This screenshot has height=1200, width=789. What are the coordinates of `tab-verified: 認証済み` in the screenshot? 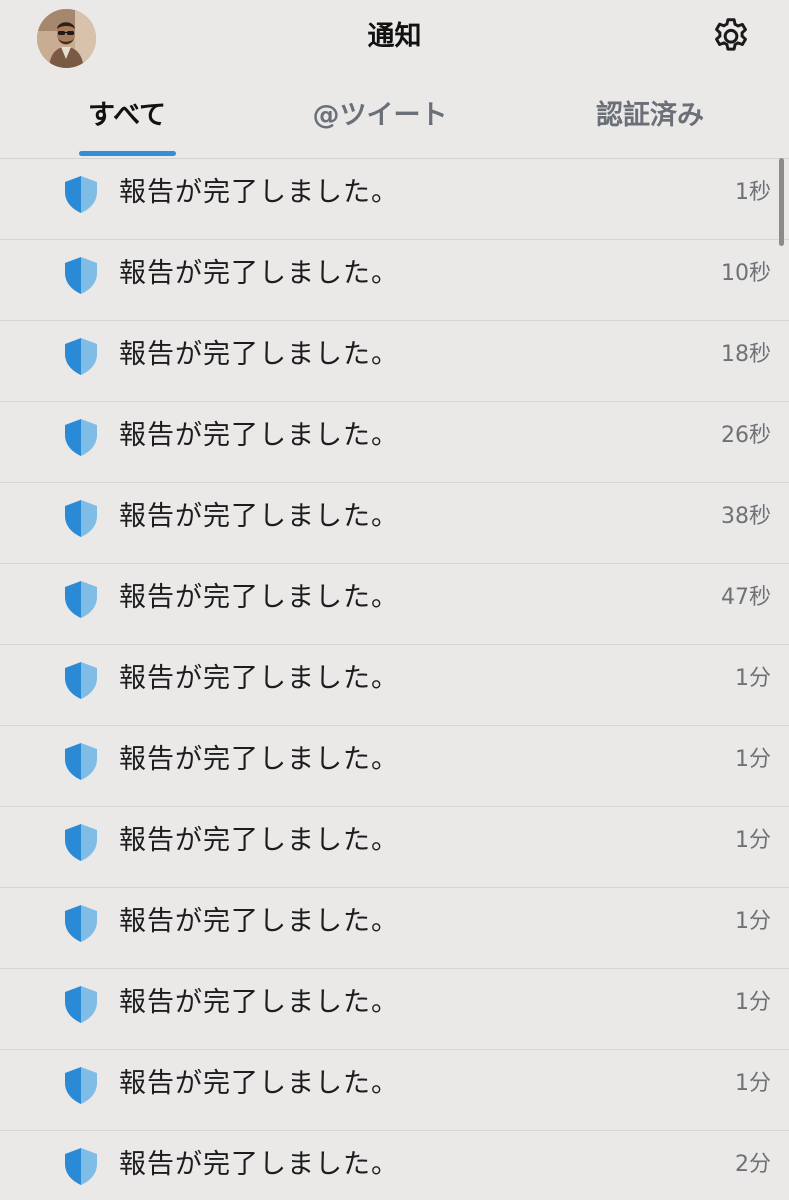 It's located at (650, 128).